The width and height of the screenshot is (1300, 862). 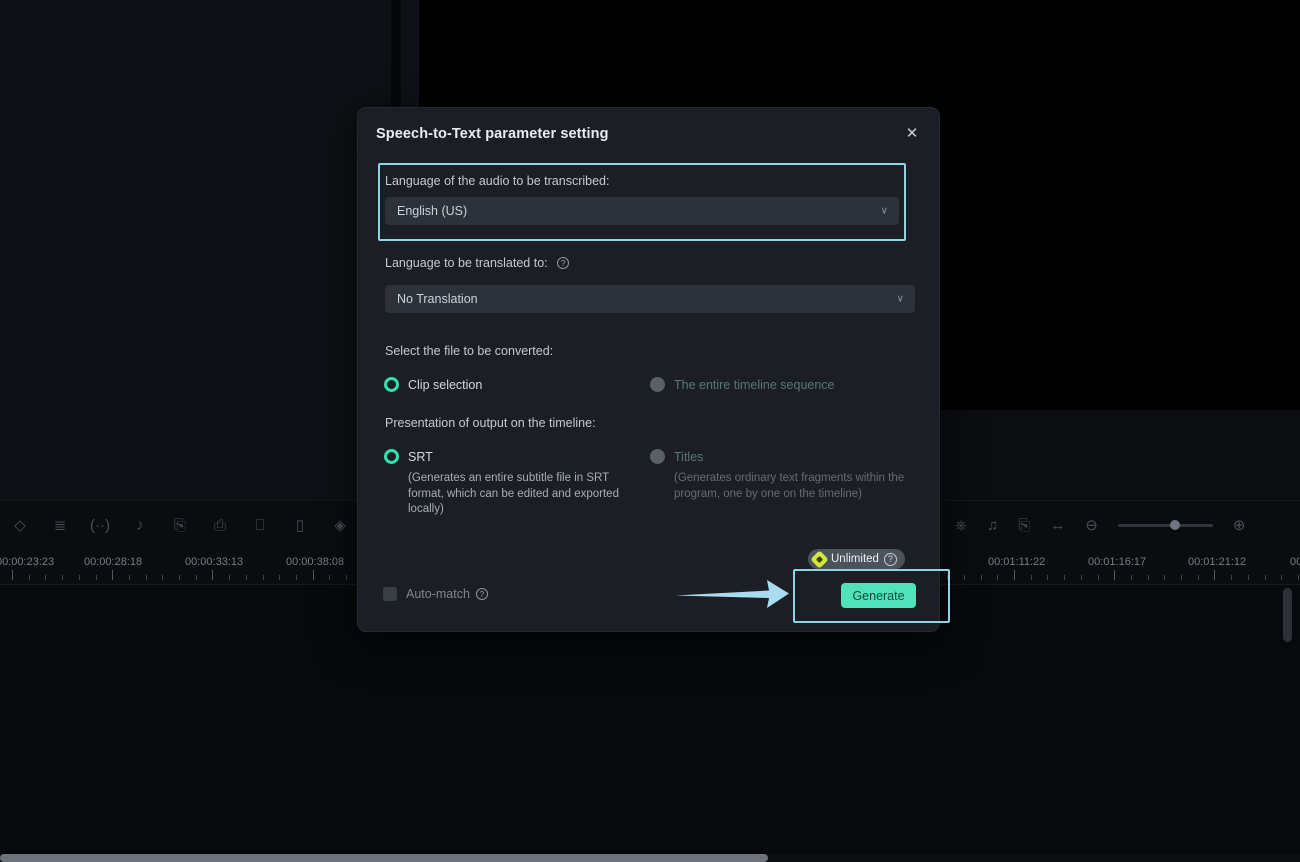 I want to click on audio-language-label: Language of the audio to be transcribed:, so click(x=497, y=181).